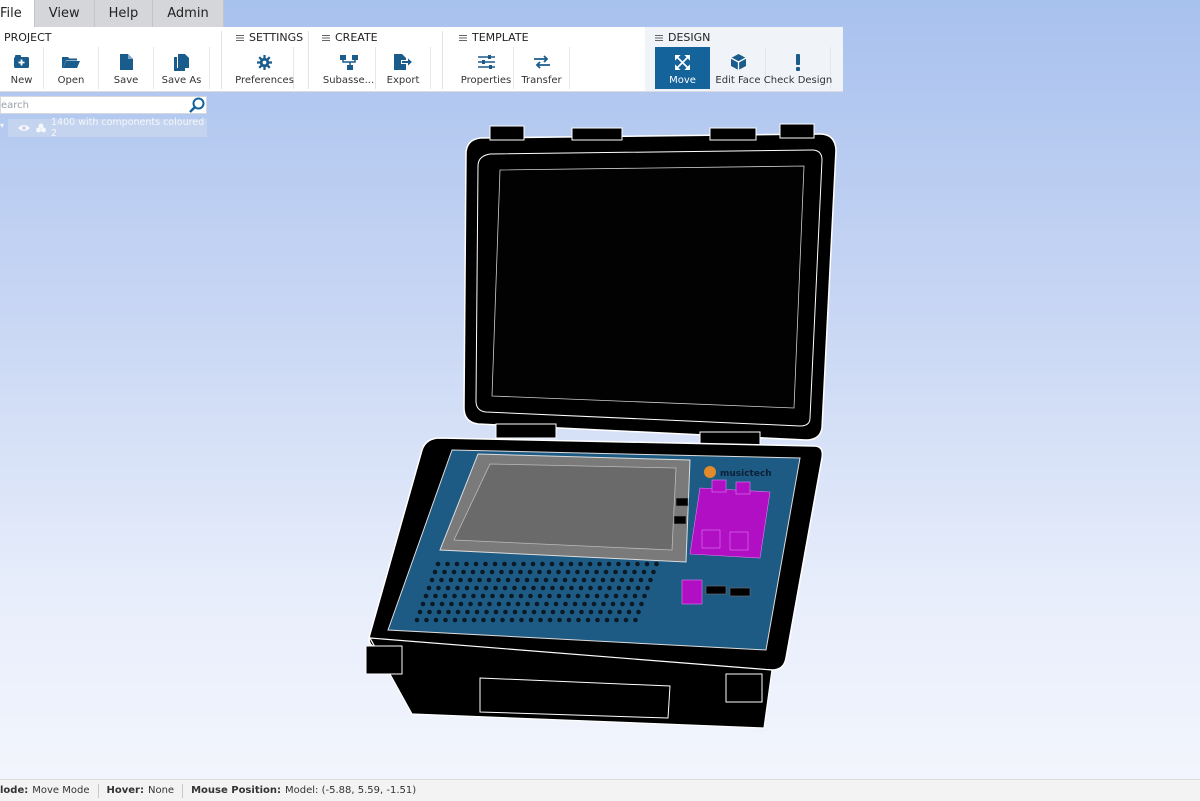  What do you see at coordinates (161, 790) in the screenshot?
I see `status-hover-value: None` at bounding box center [161, 790].